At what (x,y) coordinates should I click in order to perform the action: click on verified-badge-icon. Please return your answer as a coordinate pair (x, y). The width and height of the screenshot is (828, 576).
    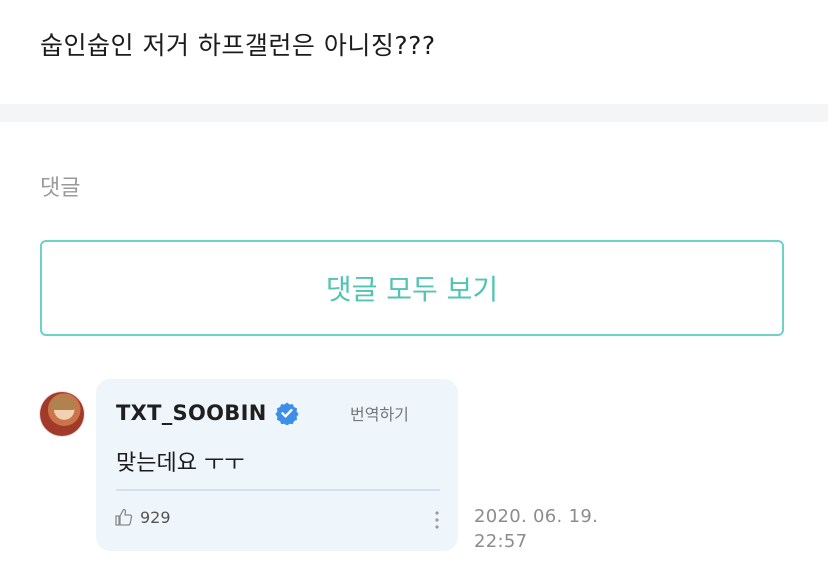
    Looking at the image, I should click on (286, 413).